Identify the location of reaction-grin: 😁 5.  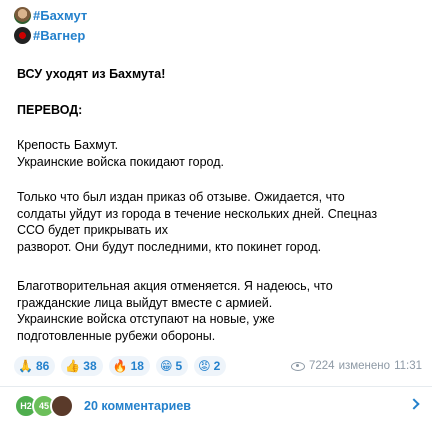
(172, 366).